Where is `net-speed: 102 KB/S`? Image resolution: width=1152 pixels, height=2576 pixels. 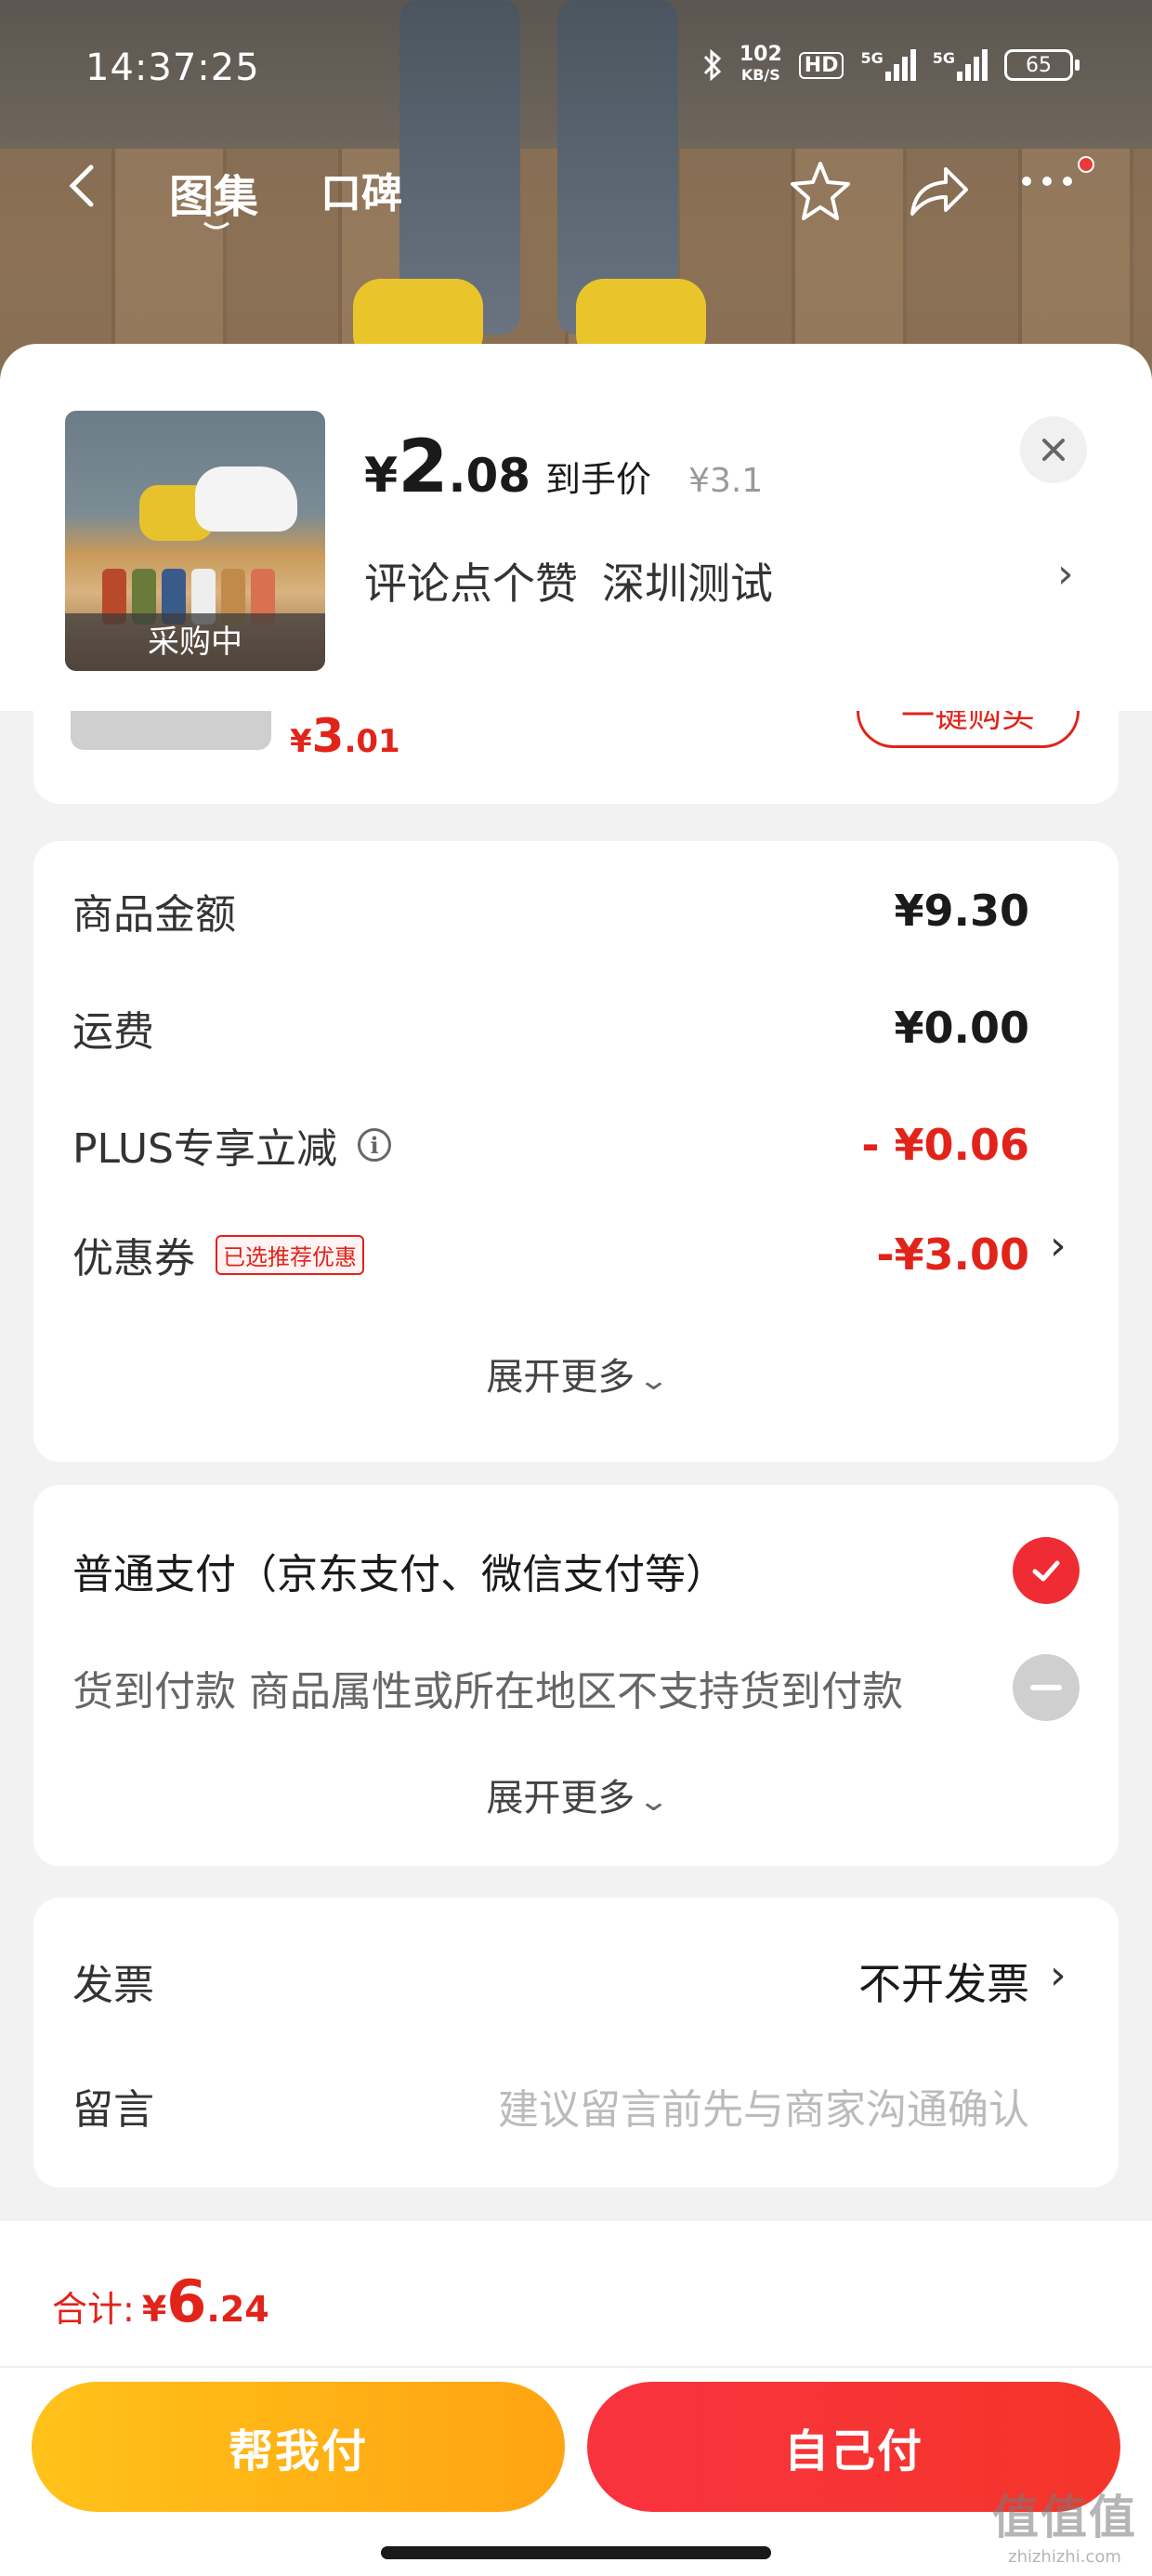
net-speed: 102 KB/S is located at coordinates (760, 64).